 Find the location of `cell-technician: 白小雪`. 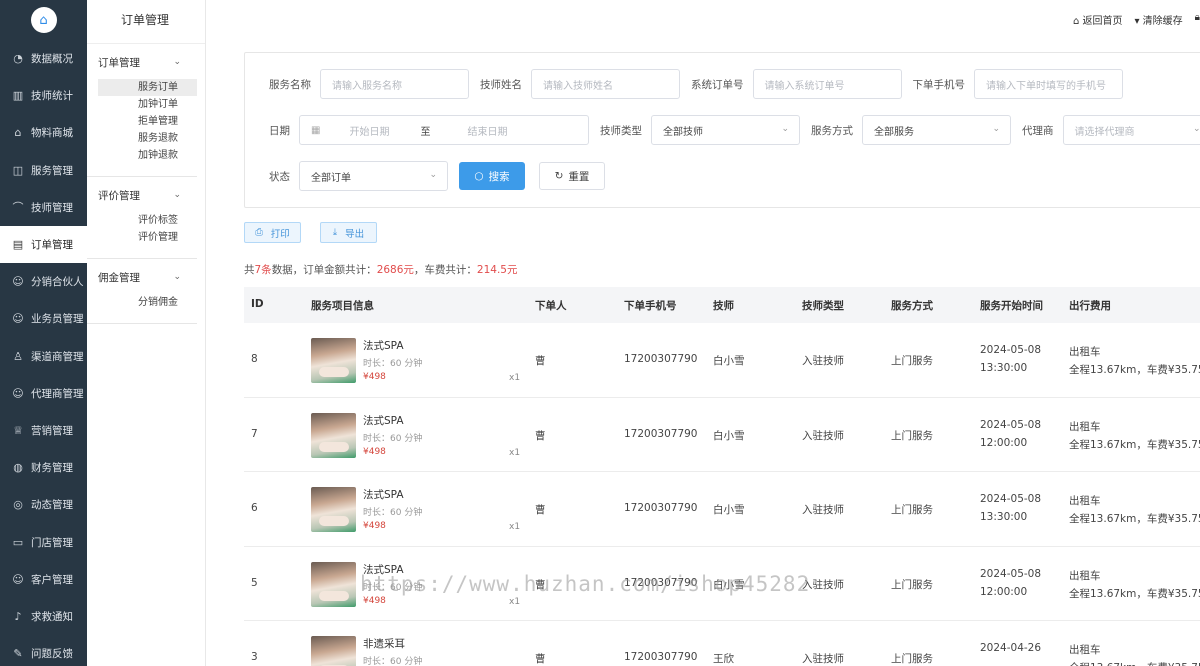

cell-technician: 白小雪 is located at coordinates (729, 510).